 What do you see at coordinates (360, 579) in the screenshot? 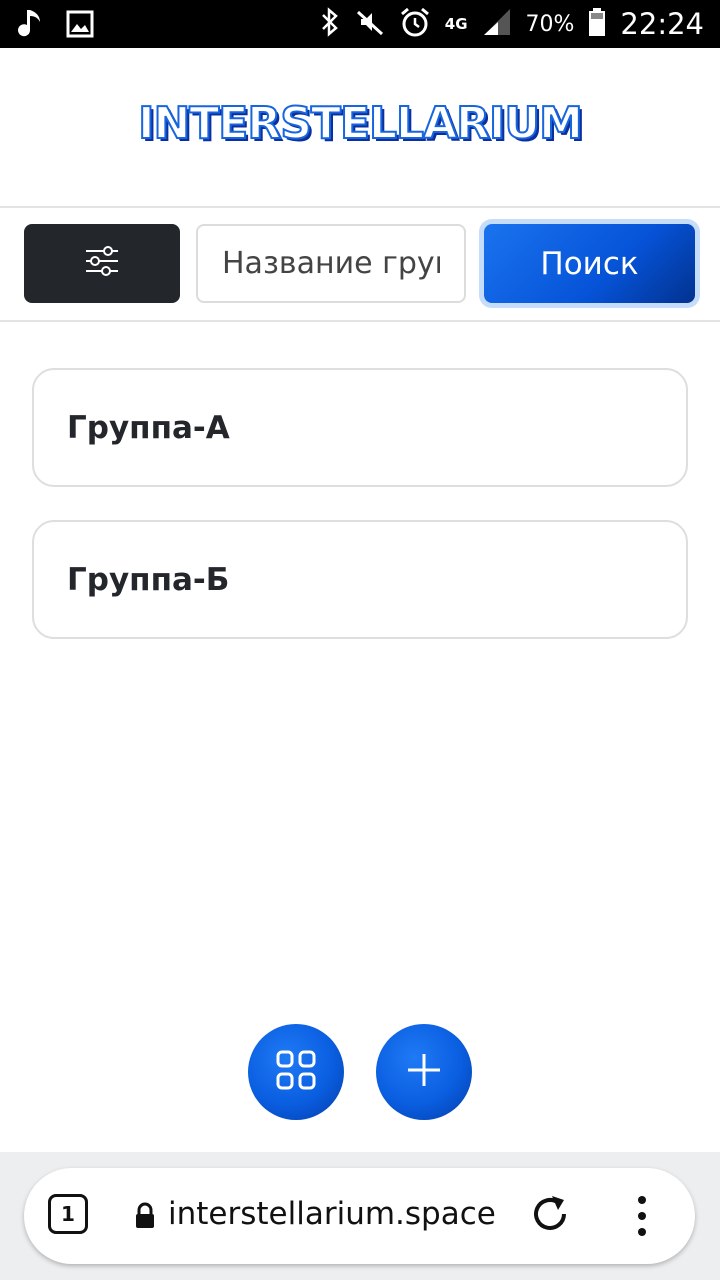
I see `group-card: Группа-Б` at bounding box center [360, 579].